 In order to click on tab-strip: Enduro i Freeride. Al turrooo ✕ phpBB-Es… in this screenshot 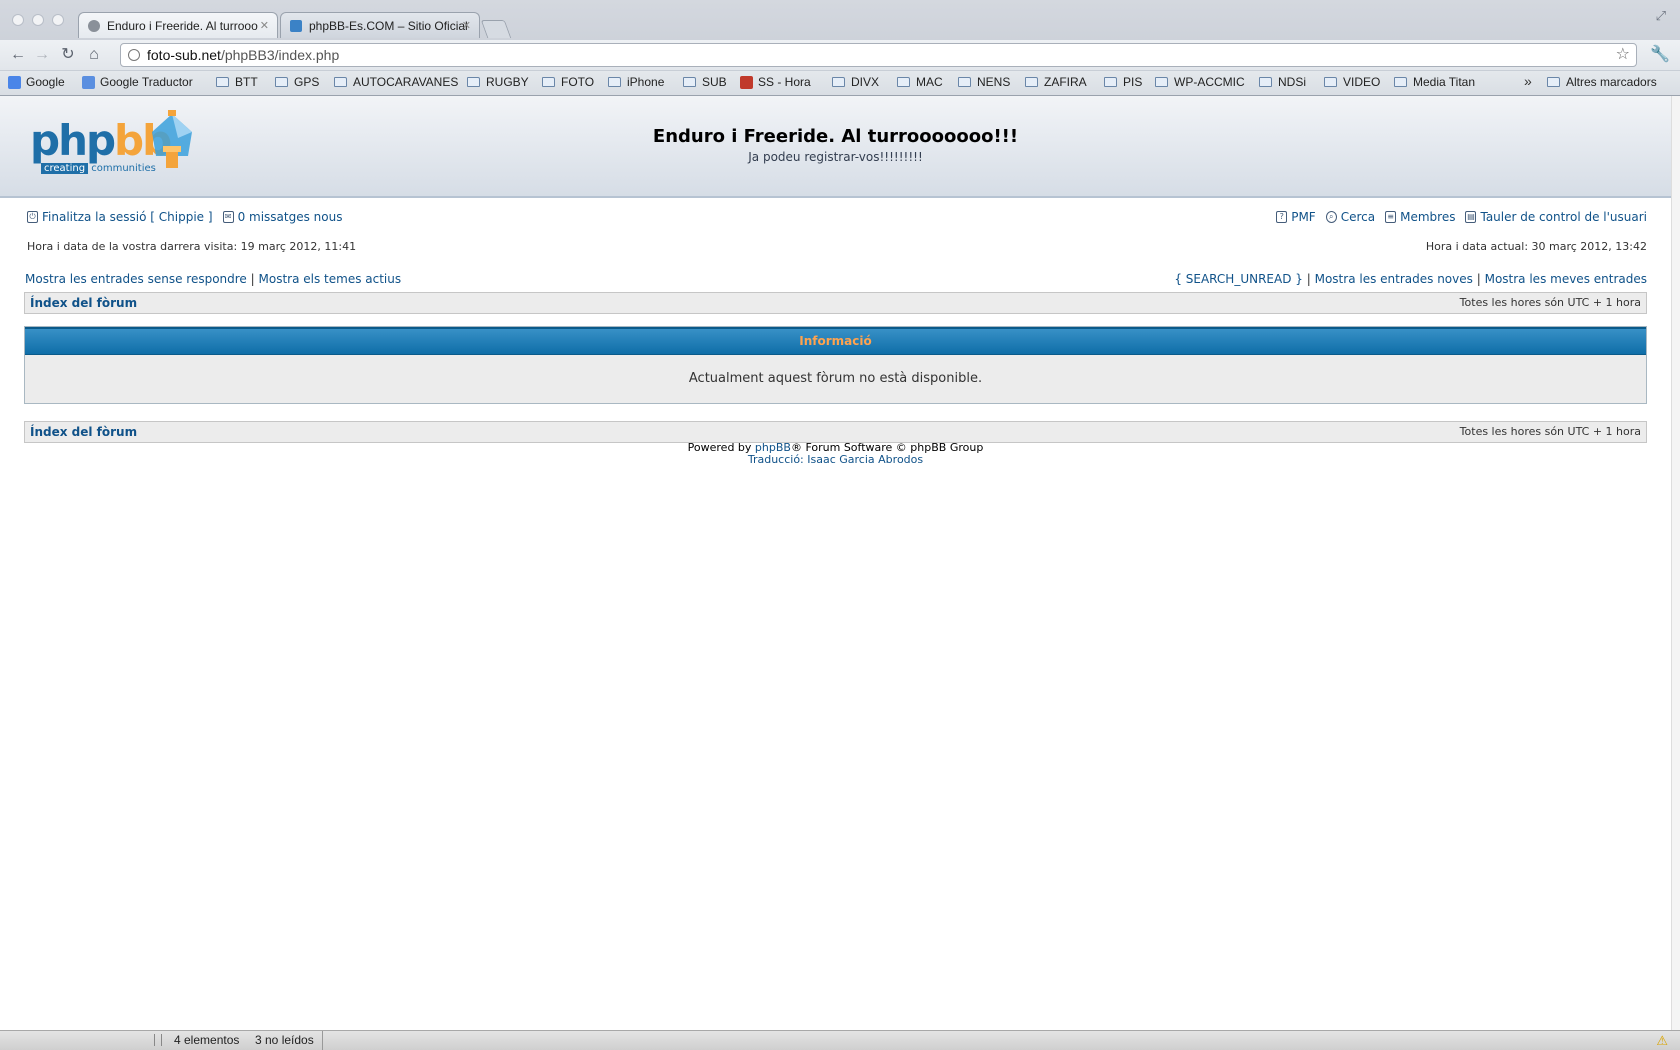, I will do `click(295, 25)`.